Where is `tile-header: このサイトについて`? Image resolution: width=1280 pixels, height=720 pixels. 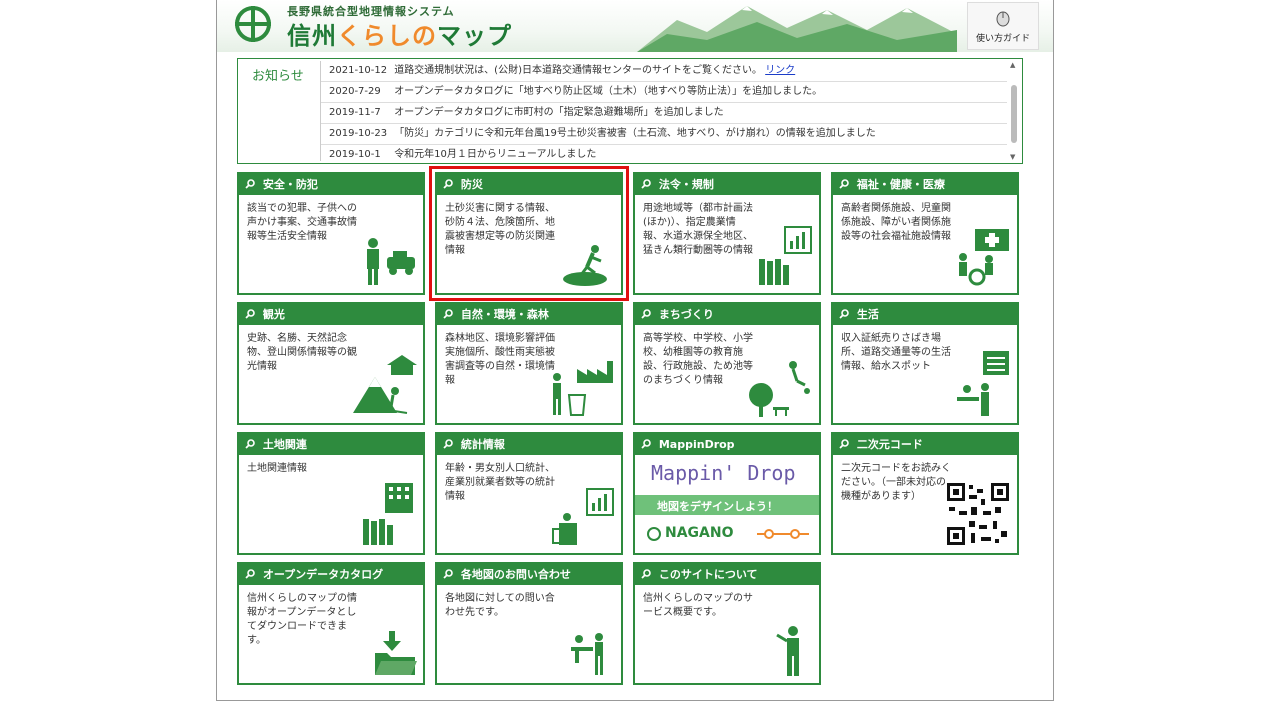
tile-header: このサイトについて is located at coordinates (727, 574).